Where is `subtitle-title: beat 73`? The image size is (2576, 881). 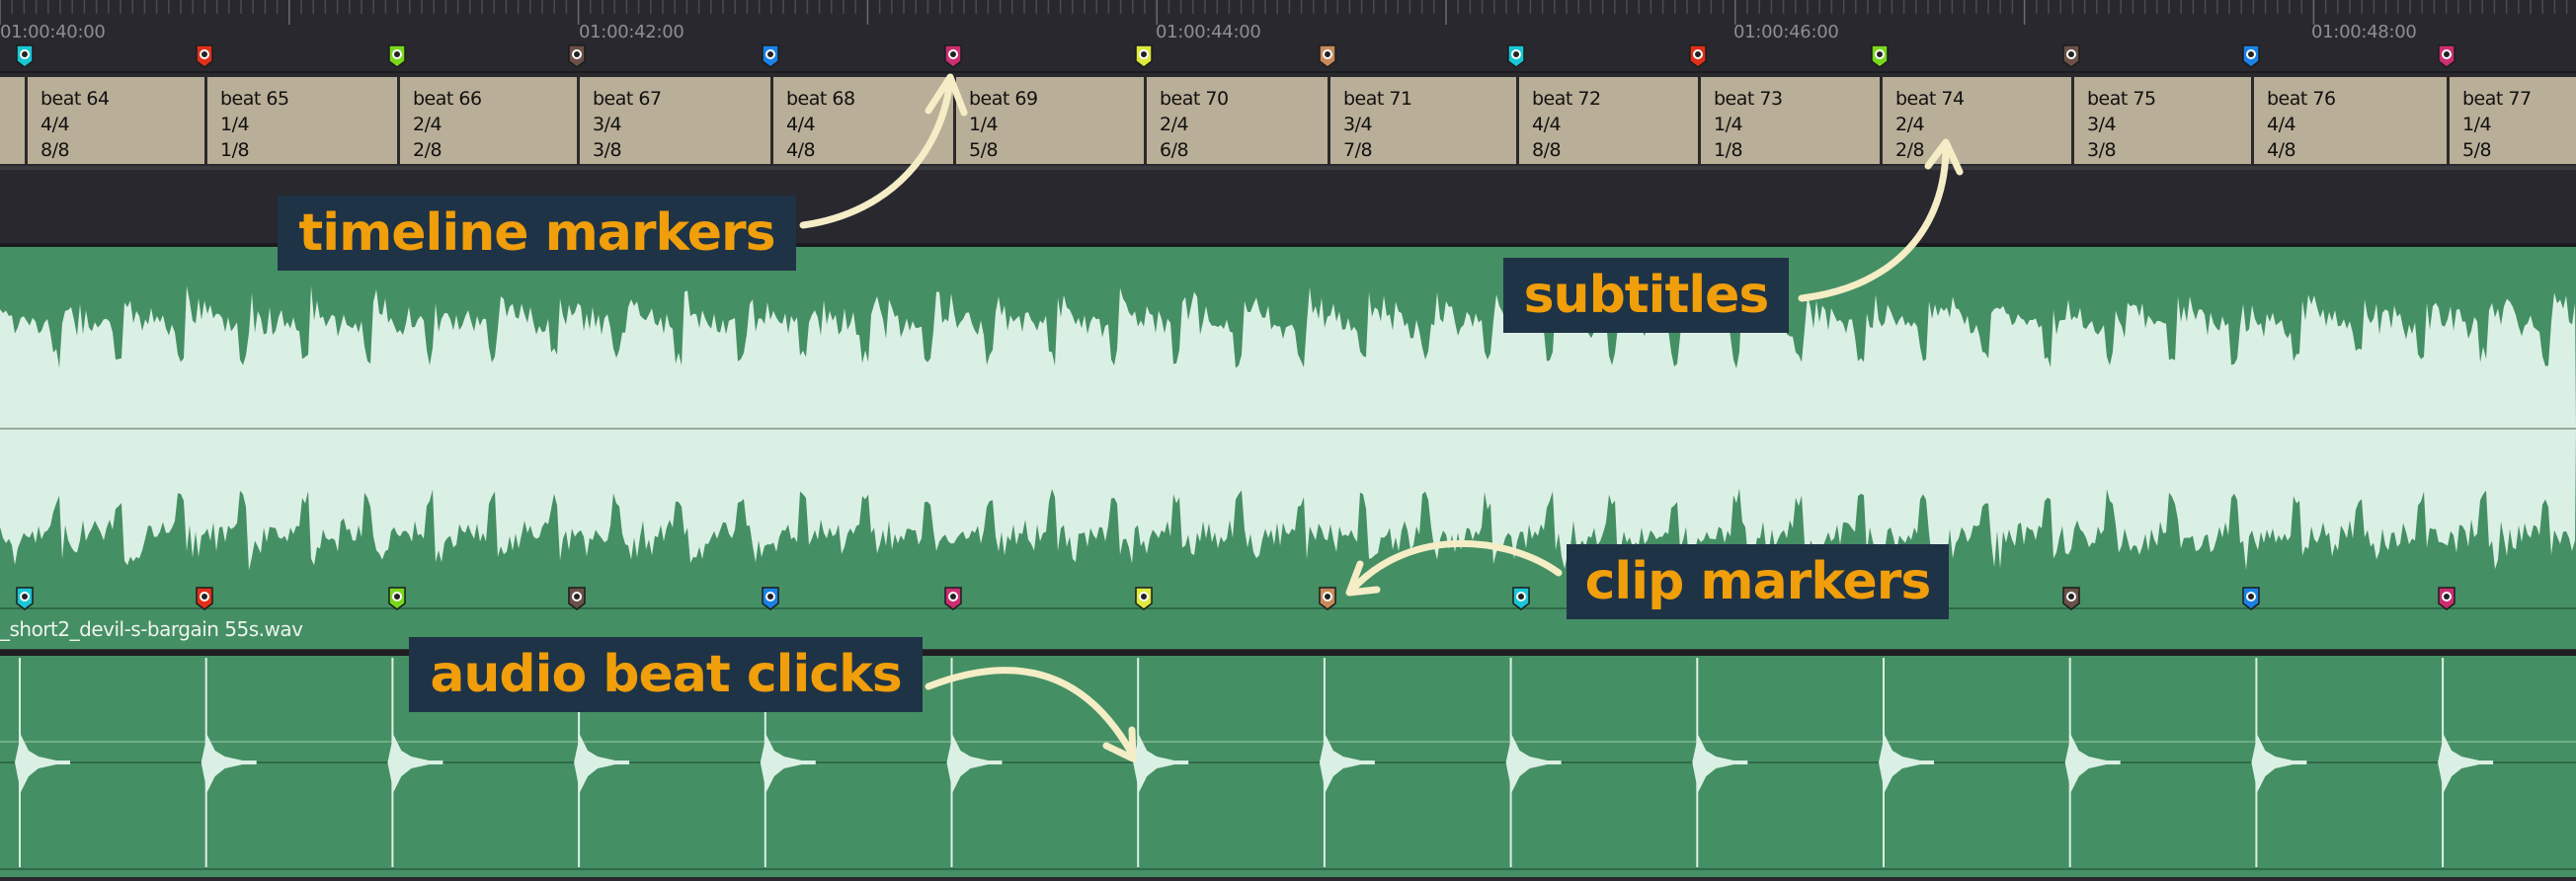
subtitle-title: beat 73 is located at coordinates (1748, 99).